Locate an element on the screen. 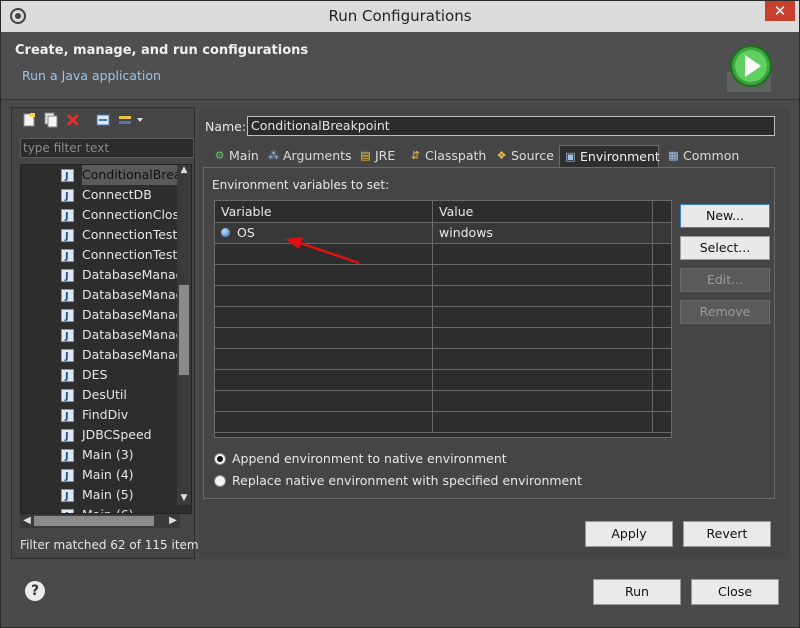 This screenshot has height=628, width=800. tree-item: ConnectionTest ( is located at coordinates (126, 256).